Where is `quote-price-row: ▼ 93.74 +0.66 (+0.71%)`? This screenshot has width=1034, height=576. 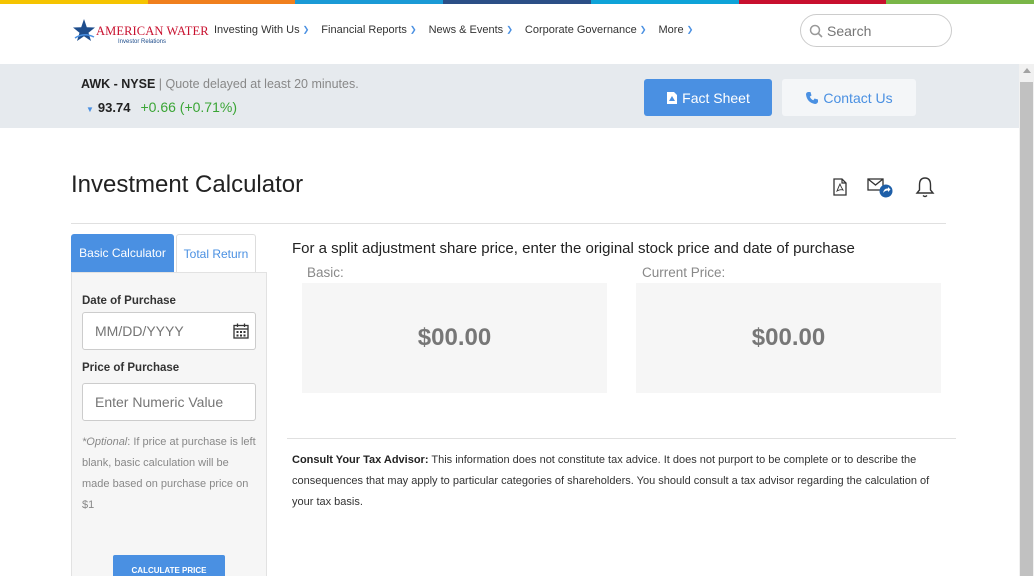
quote-price-row: ▼ 93.74 +0.66 (+0.71%) is located at coordinates (161, 107).